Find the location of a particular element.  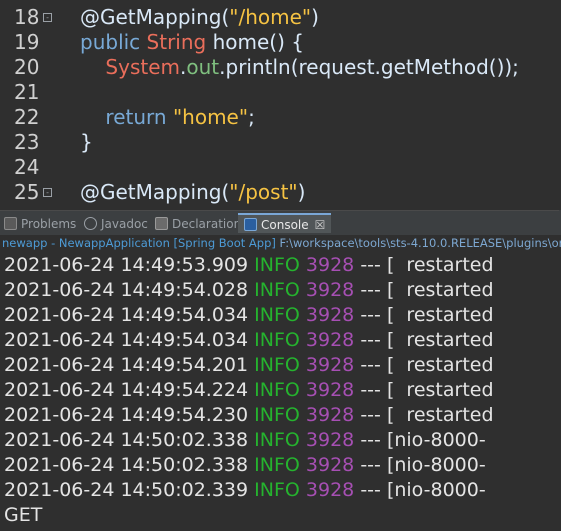

log-timestamp: 2021-06-24 14:50:02.339 is located at coordinates (126, 490).